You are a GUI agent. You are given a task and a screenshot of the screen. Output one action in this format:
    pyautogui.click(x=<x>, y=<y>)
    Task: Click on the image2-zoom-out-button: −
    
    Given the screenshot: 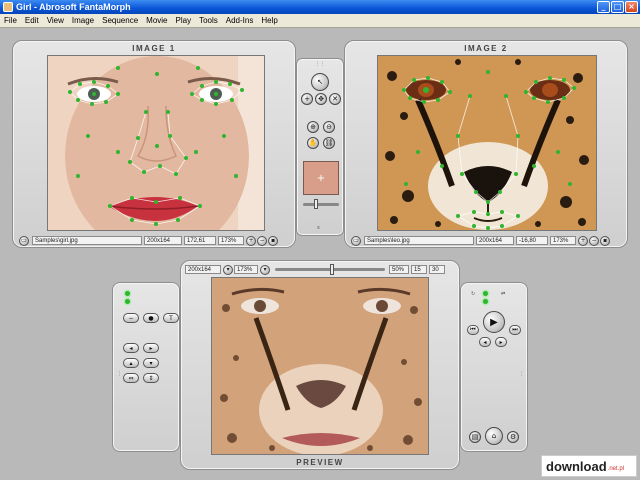 What is the action you would take?
    pyautogui.click(x=594, y=240)
    